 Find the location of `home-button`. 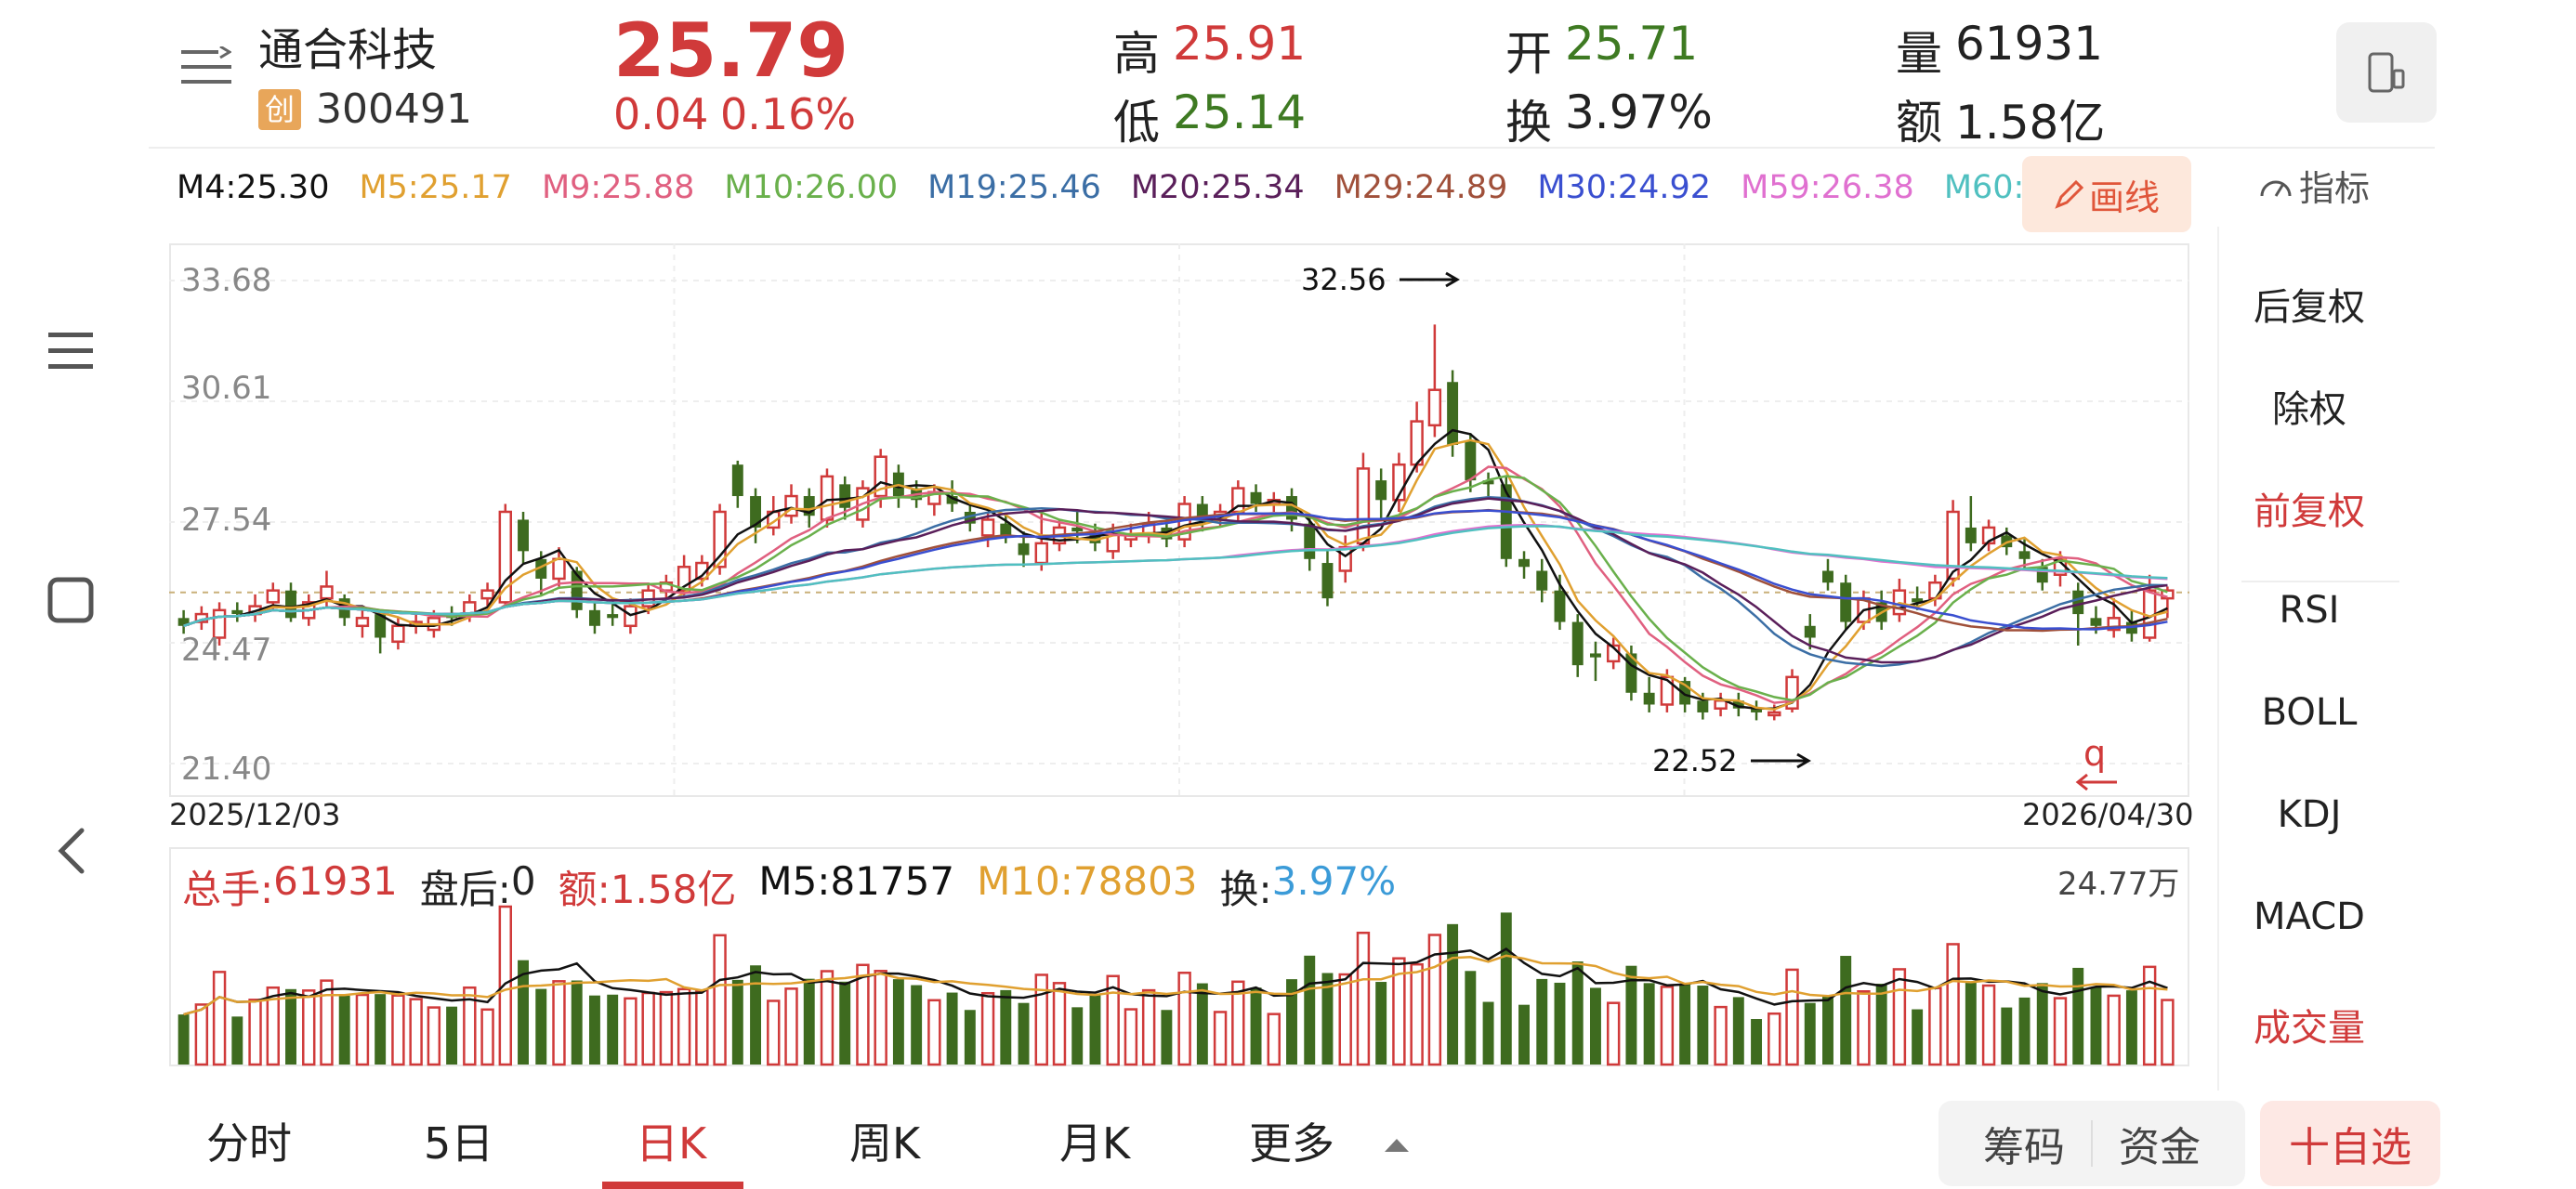

home-button is located at coordinates (70, 600).